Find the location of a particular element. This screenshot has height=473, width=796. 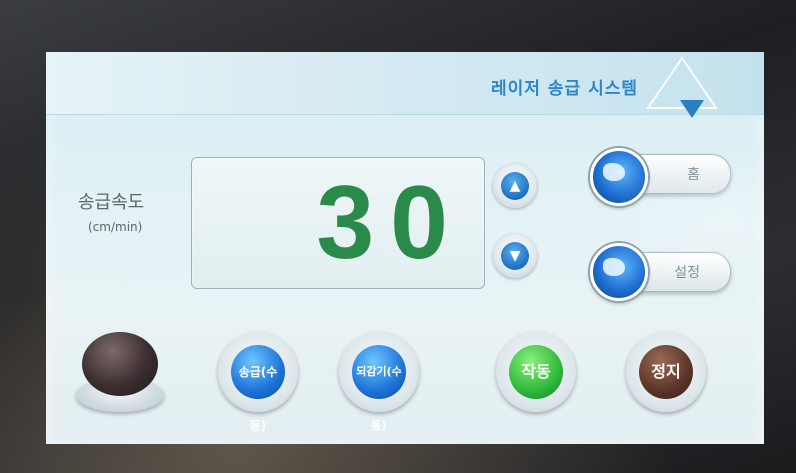

feed-speed-unit: (cm/min) is located at coordinates (115, 227).